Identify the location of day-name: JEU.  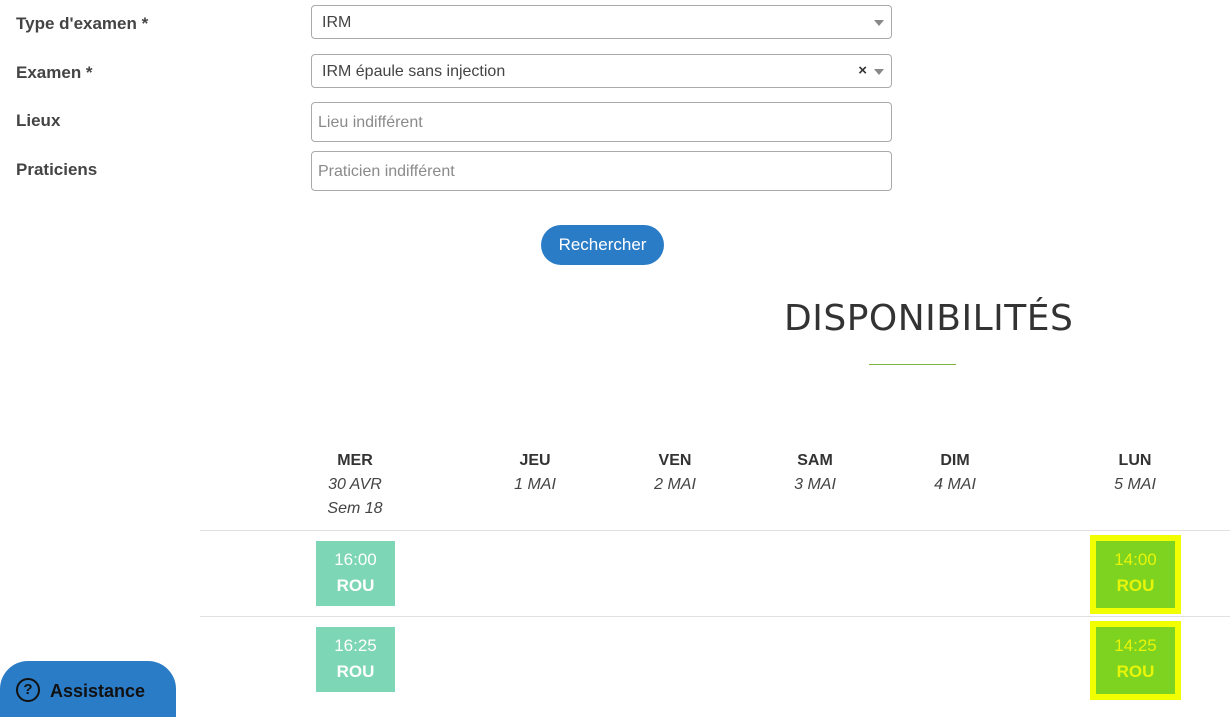
(535, 460).